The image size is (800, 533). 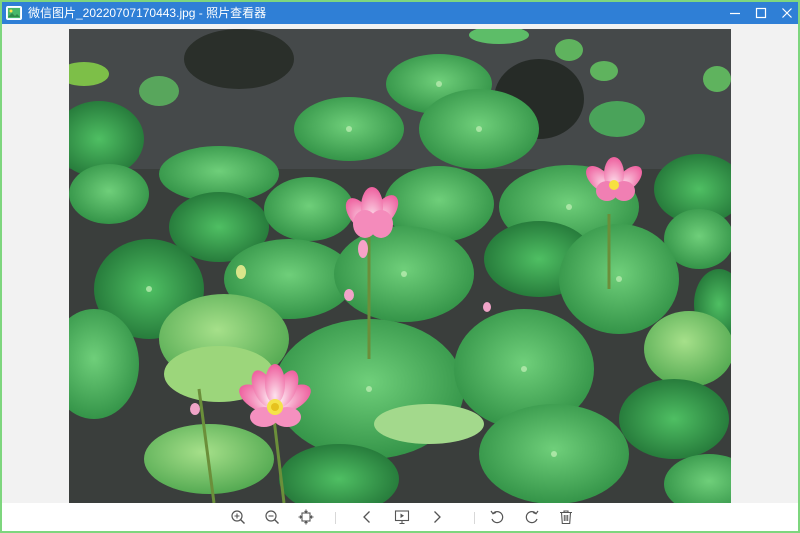 I want to click on title-bar: 微信图片_20220707170443.jpg - 照片查看器, so click(x=400, y=13).